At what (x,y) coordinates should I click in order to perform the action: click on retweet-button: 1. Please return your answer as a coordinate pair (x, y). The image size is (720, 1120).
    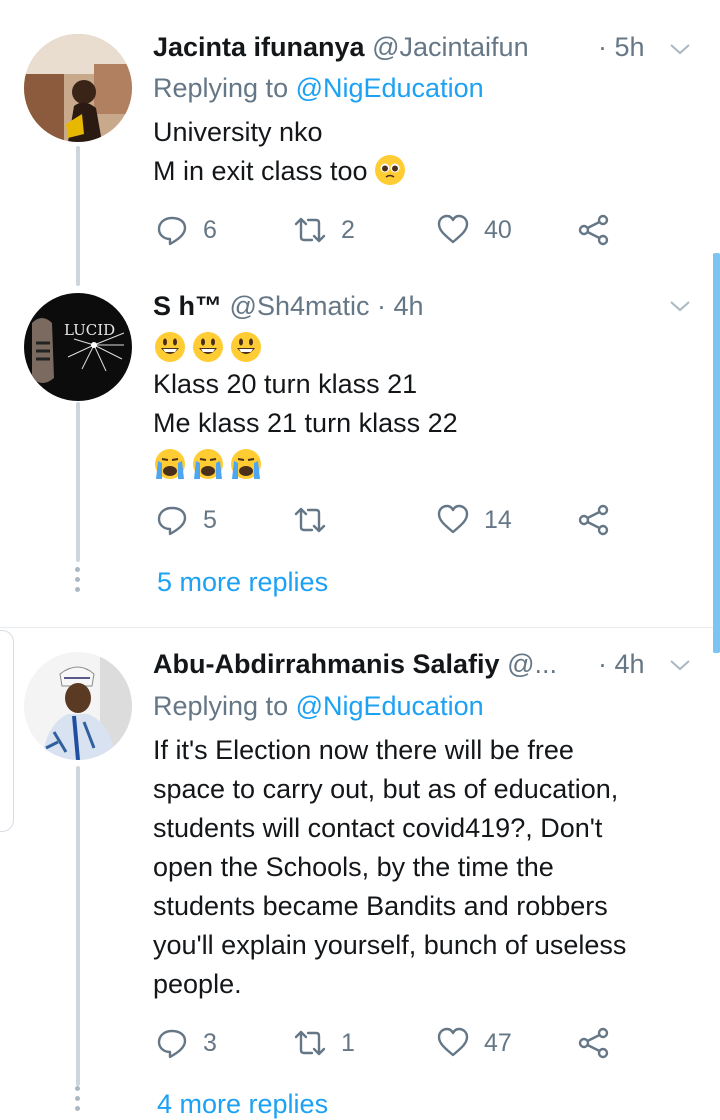
    Looking at the image, I should click on (324, 1043).